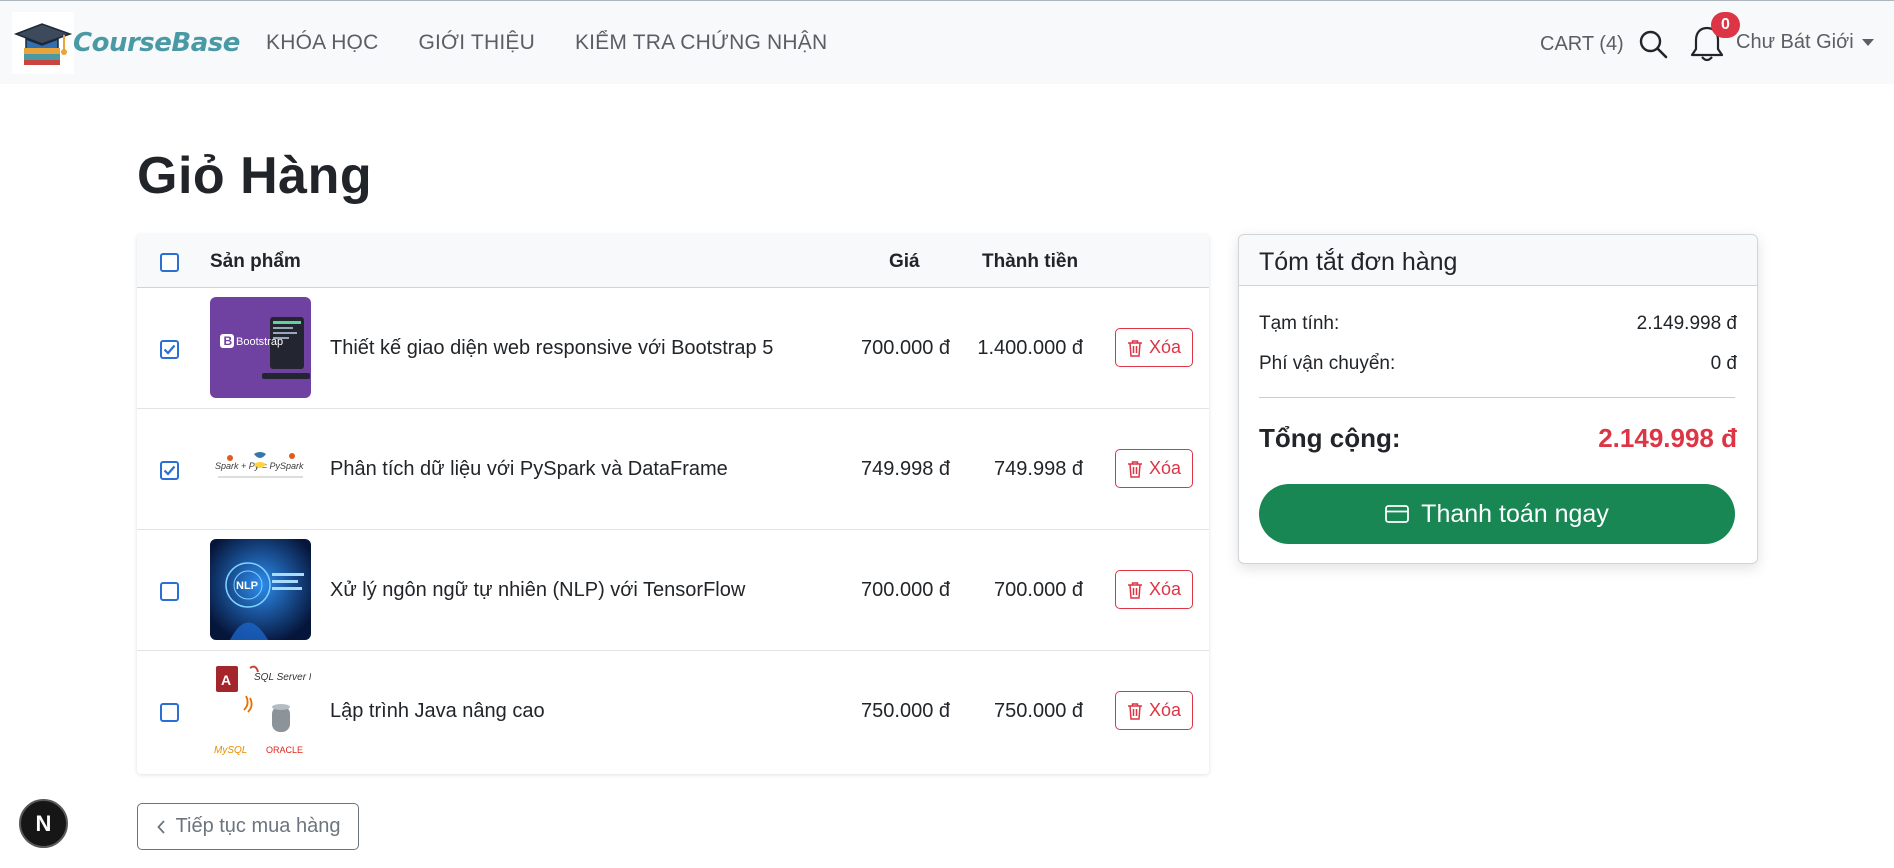 Image resolution: width=1894 pixels, height=868 pixels. What do you see at coordinates (1653, 44) in the screenshot?
I see `search-icon` at bounding box center [1653, 44].